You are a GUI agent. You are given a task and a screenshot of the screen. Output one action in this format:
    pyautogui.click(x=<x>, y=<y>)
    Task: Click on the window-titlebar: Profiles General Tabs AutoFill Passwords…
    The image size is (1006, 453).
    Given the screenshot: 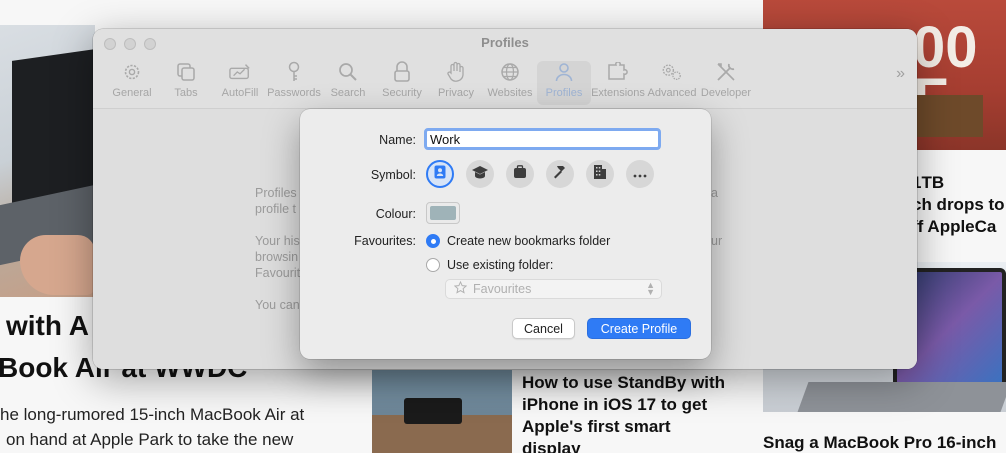 What is the action you would take?
    pyautogui.click(x=505, y=69)
    